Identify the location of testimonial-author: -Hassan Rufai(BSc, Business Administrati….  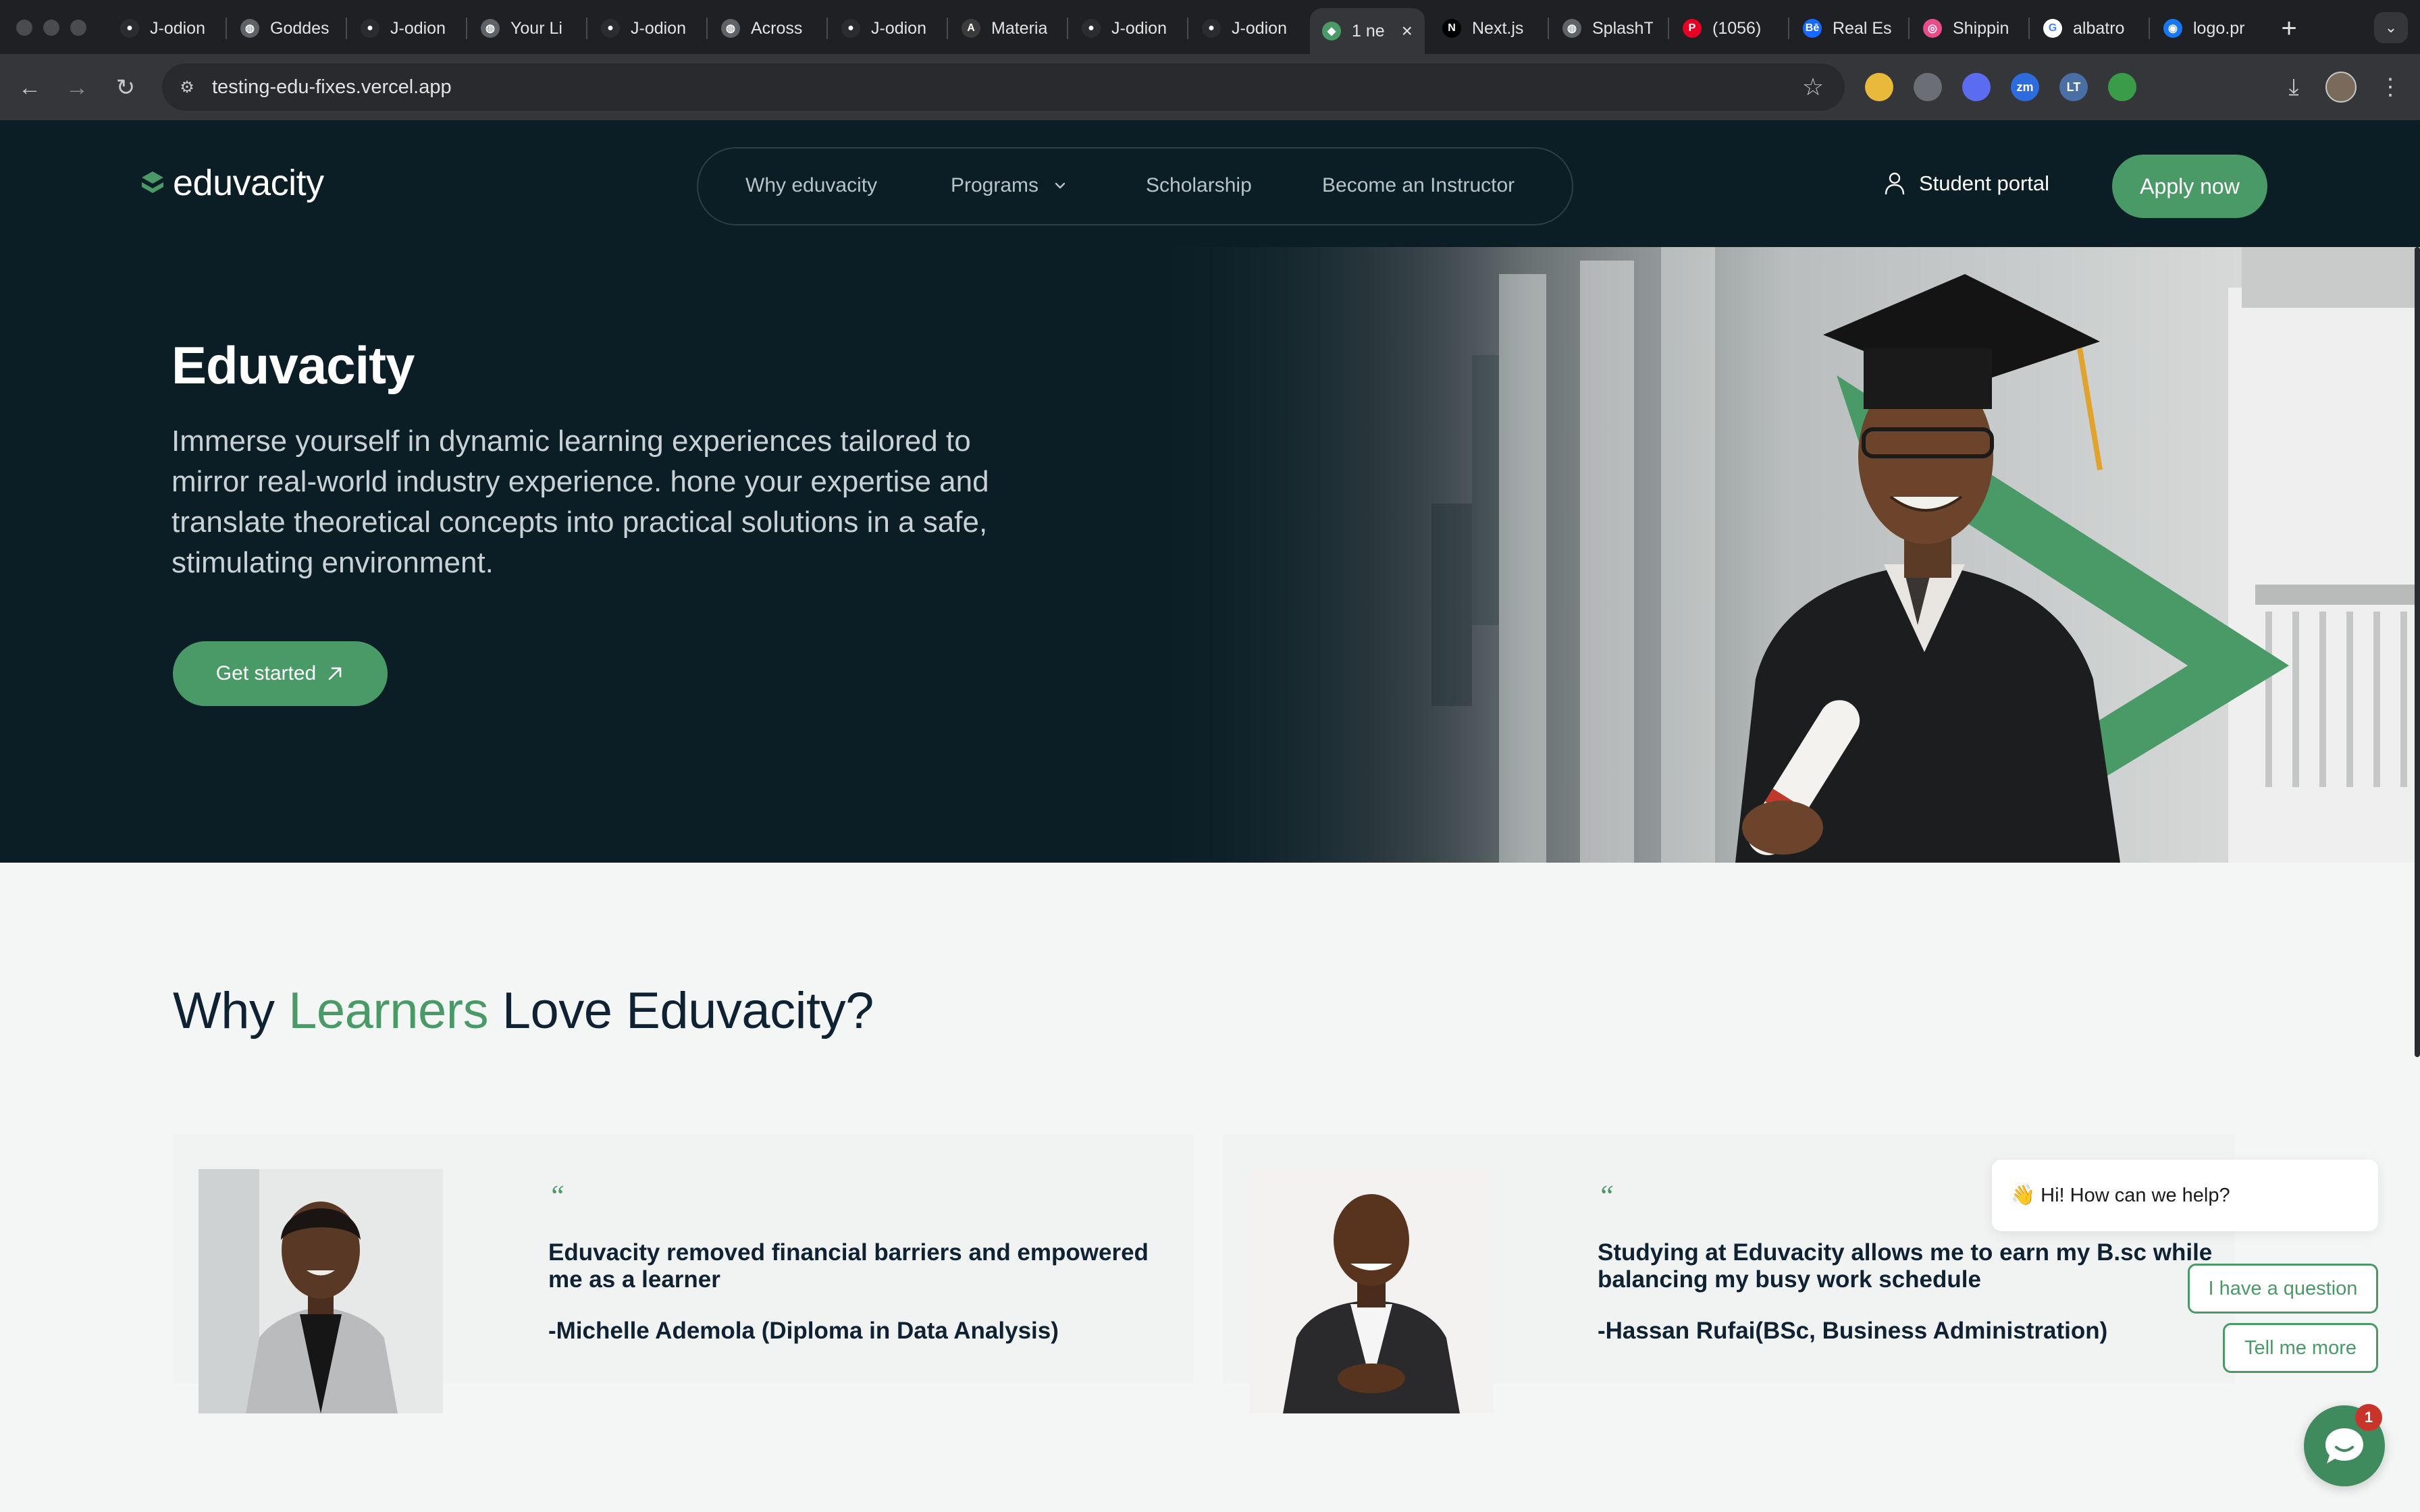
(1853, 1331).